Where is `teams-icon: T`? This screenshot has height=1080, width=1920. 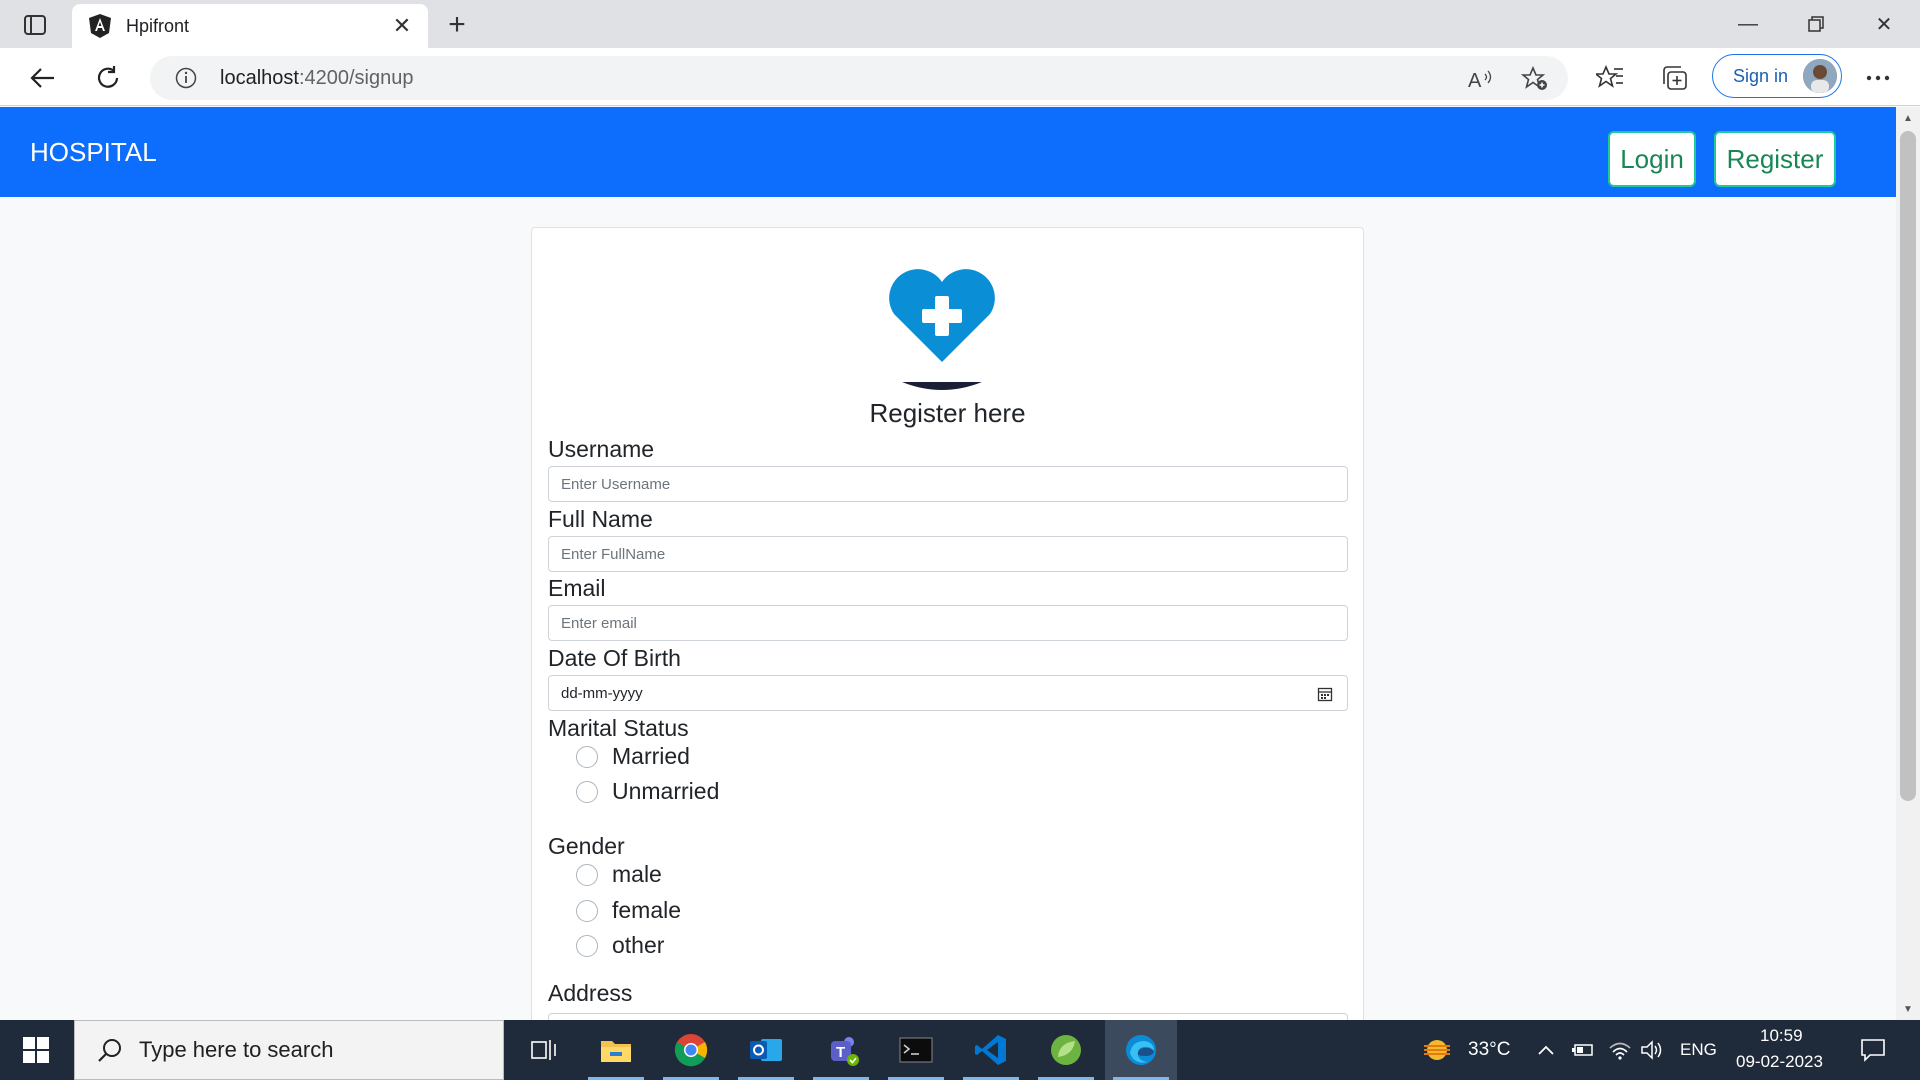
teams-icon: T is located at coordinates (841, 1050).